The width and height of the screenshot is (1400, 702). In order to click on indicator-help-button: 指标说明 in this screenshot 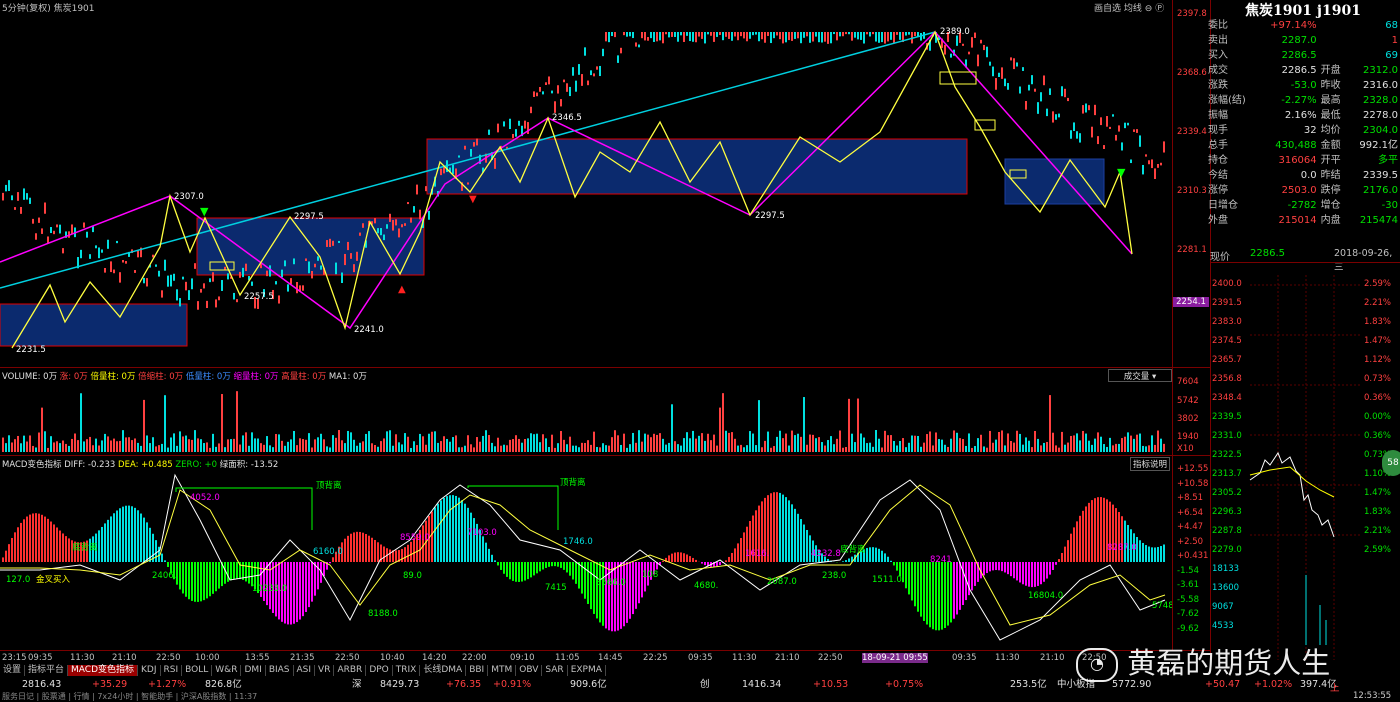, I will do `click(1150, 464)`.